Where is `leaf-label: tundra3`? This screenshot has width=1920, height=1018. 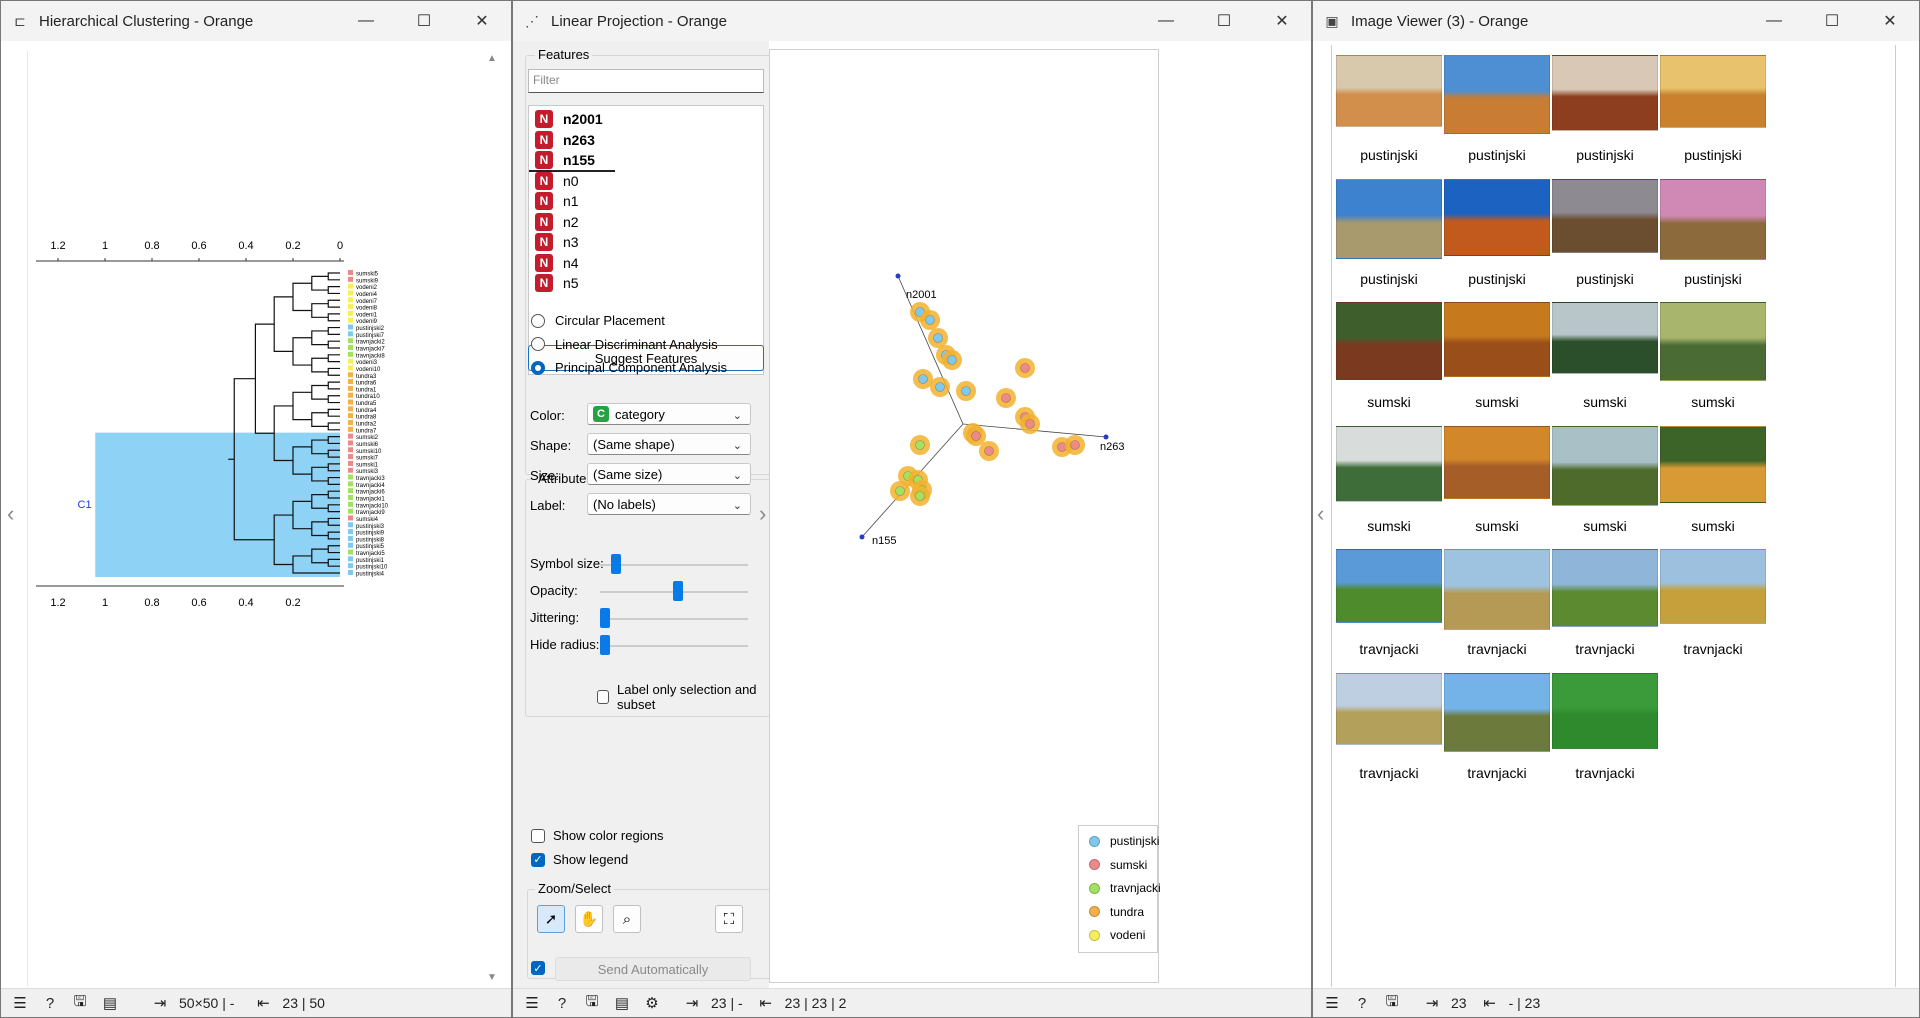
leaf-label: tundra3 is located at coordinates (366, 377).